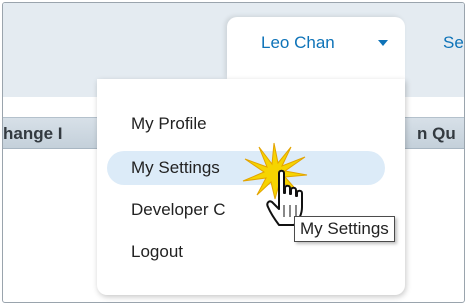  Describe the element at coordinates (344, 229) in the screenshot. I see `tooltip: My Settings` at that location.